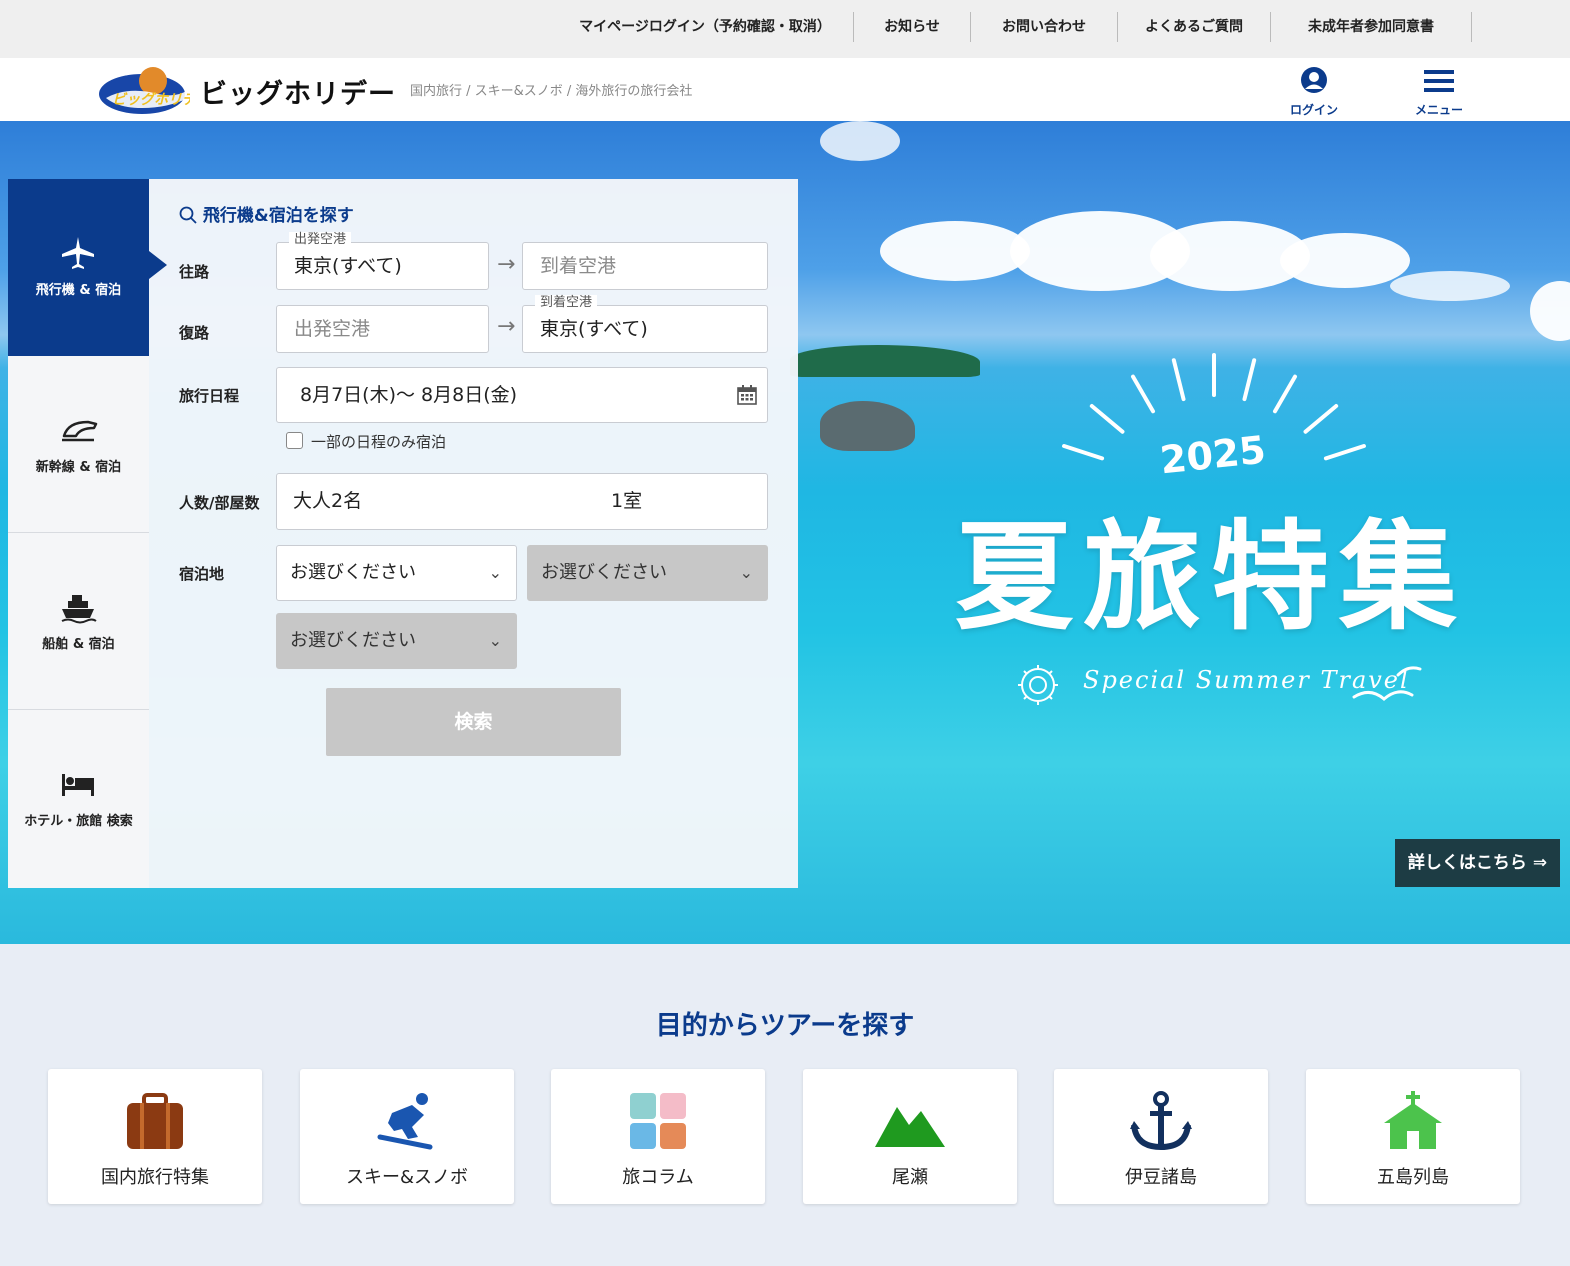 The height and width of the screenshot is (1266, 1570). I want to click on stay-area-select-3: お選びください ⌄, so click(396, 641).